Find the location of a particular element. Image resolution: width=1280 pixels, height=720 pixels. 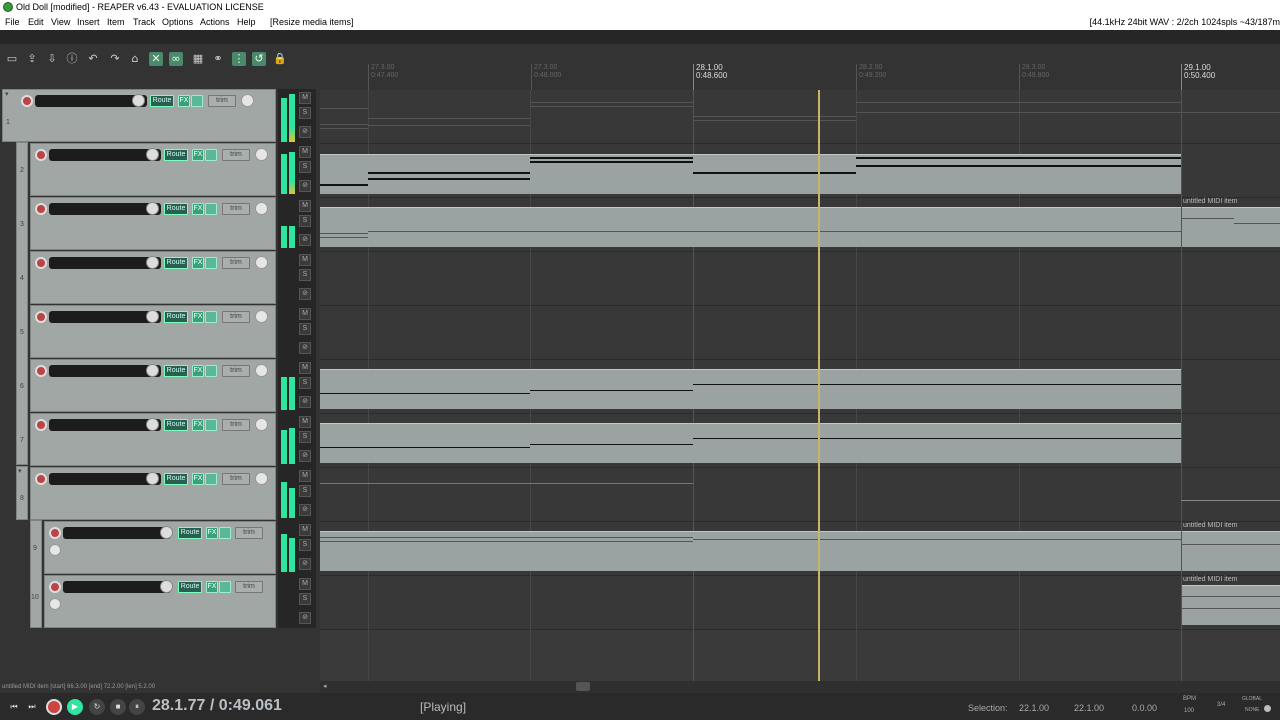

selection-length: 0.0.00 is located at coordinates (1144, 708).